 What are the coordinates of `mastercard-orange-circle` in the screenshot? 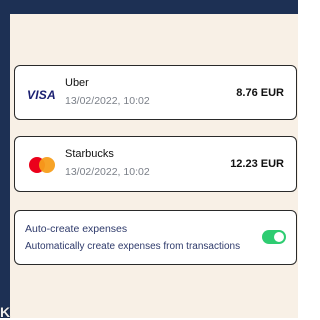 It's located at (47, 165).